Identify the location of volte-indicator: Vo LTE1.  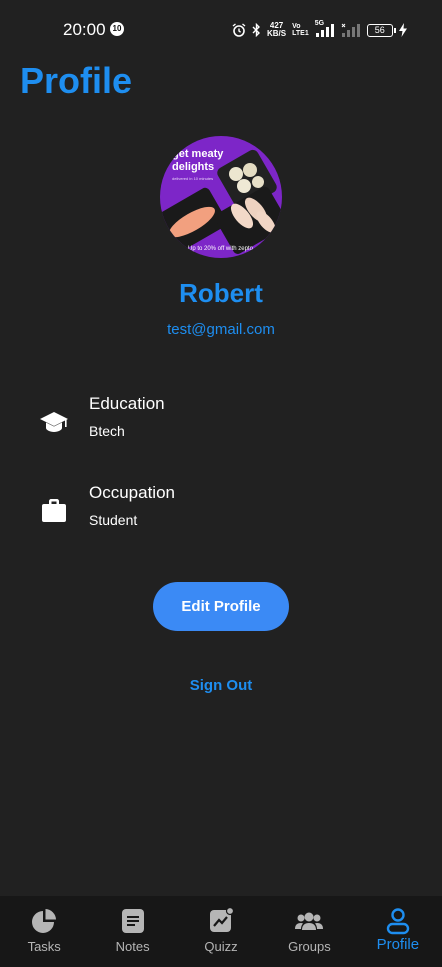
(300, 30).